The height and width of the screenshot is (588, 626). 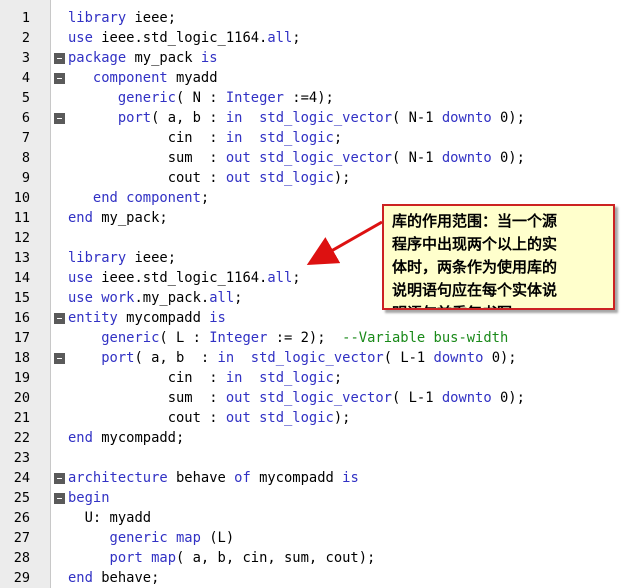 What do you see at coordinates (475, 221) in the screenshot?
I see `callout-line-1: 库的作用范围：当一个源` at bounding box center [475, 221].